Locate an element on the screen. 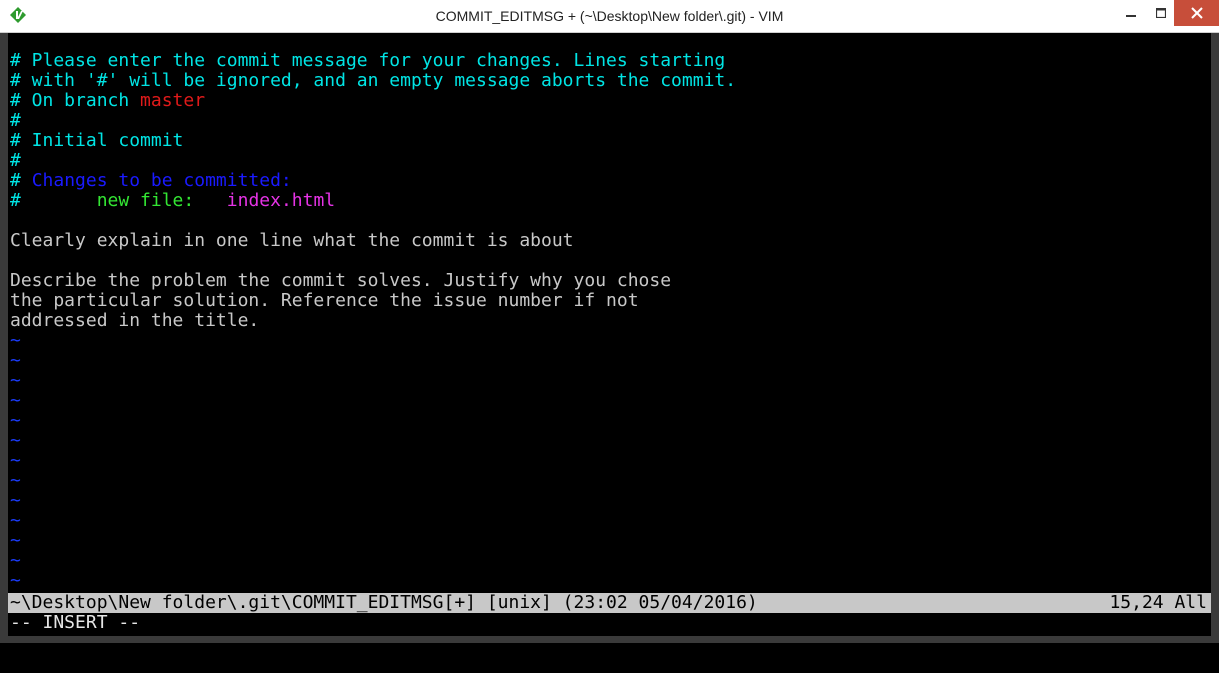  close-icon is located at coordinates (1196, 13).